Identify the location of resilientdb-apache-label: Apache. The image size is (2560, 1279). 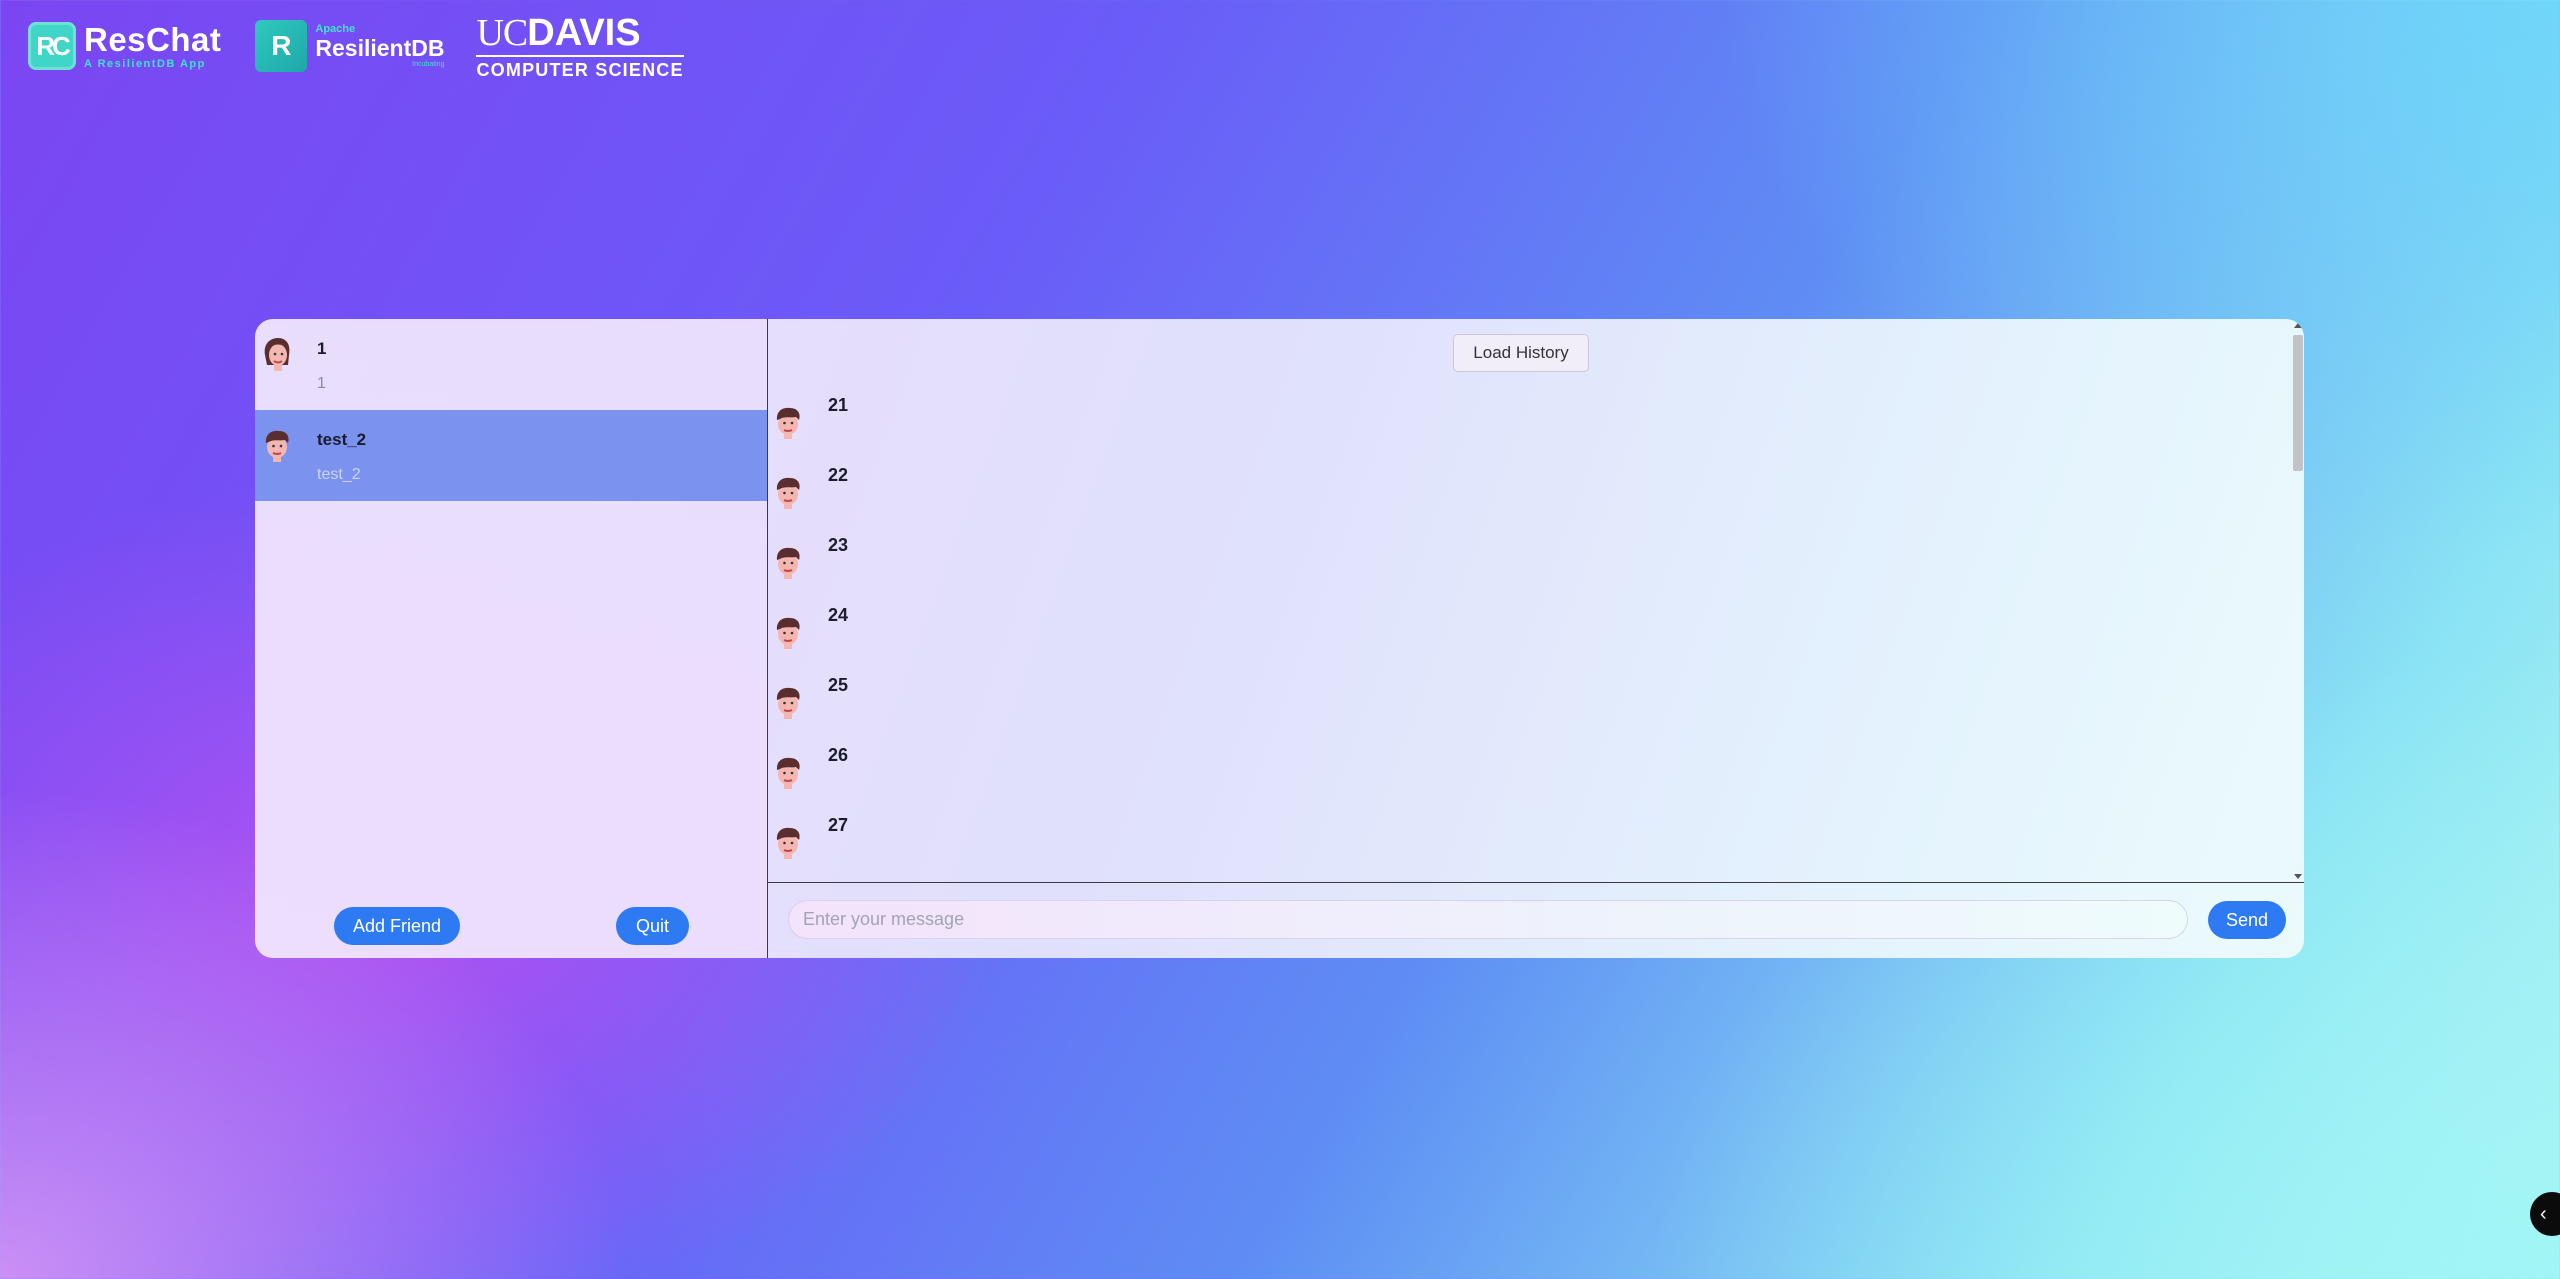
(335, 29).